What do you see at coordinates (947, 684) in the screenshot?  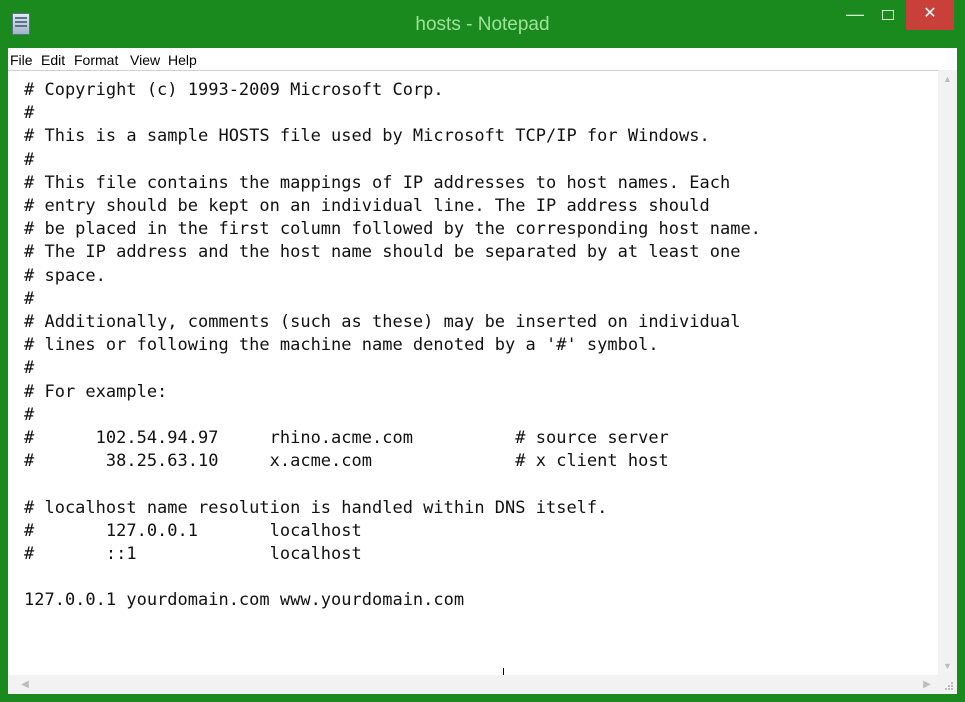 I see `resize-grip-icon` at bounding box center [947, 684].